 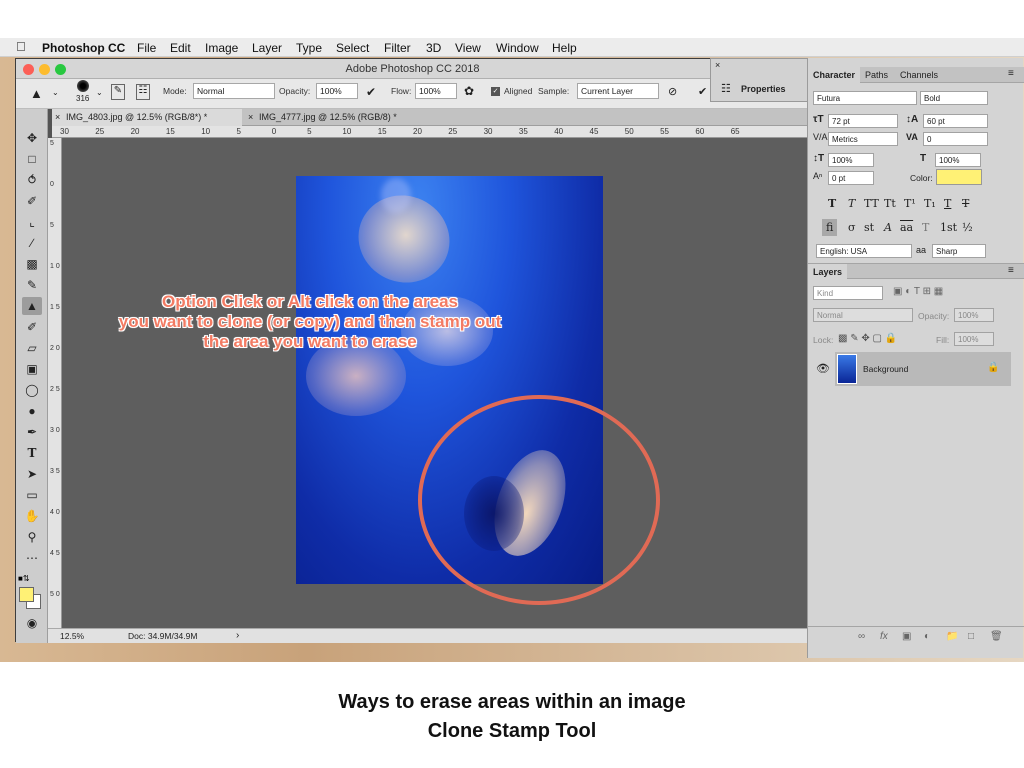 What do you see at coordinates (32, 558) in the screenshot?
I see `more-tools-icon: ⋯` at bounding box center [32, 558].